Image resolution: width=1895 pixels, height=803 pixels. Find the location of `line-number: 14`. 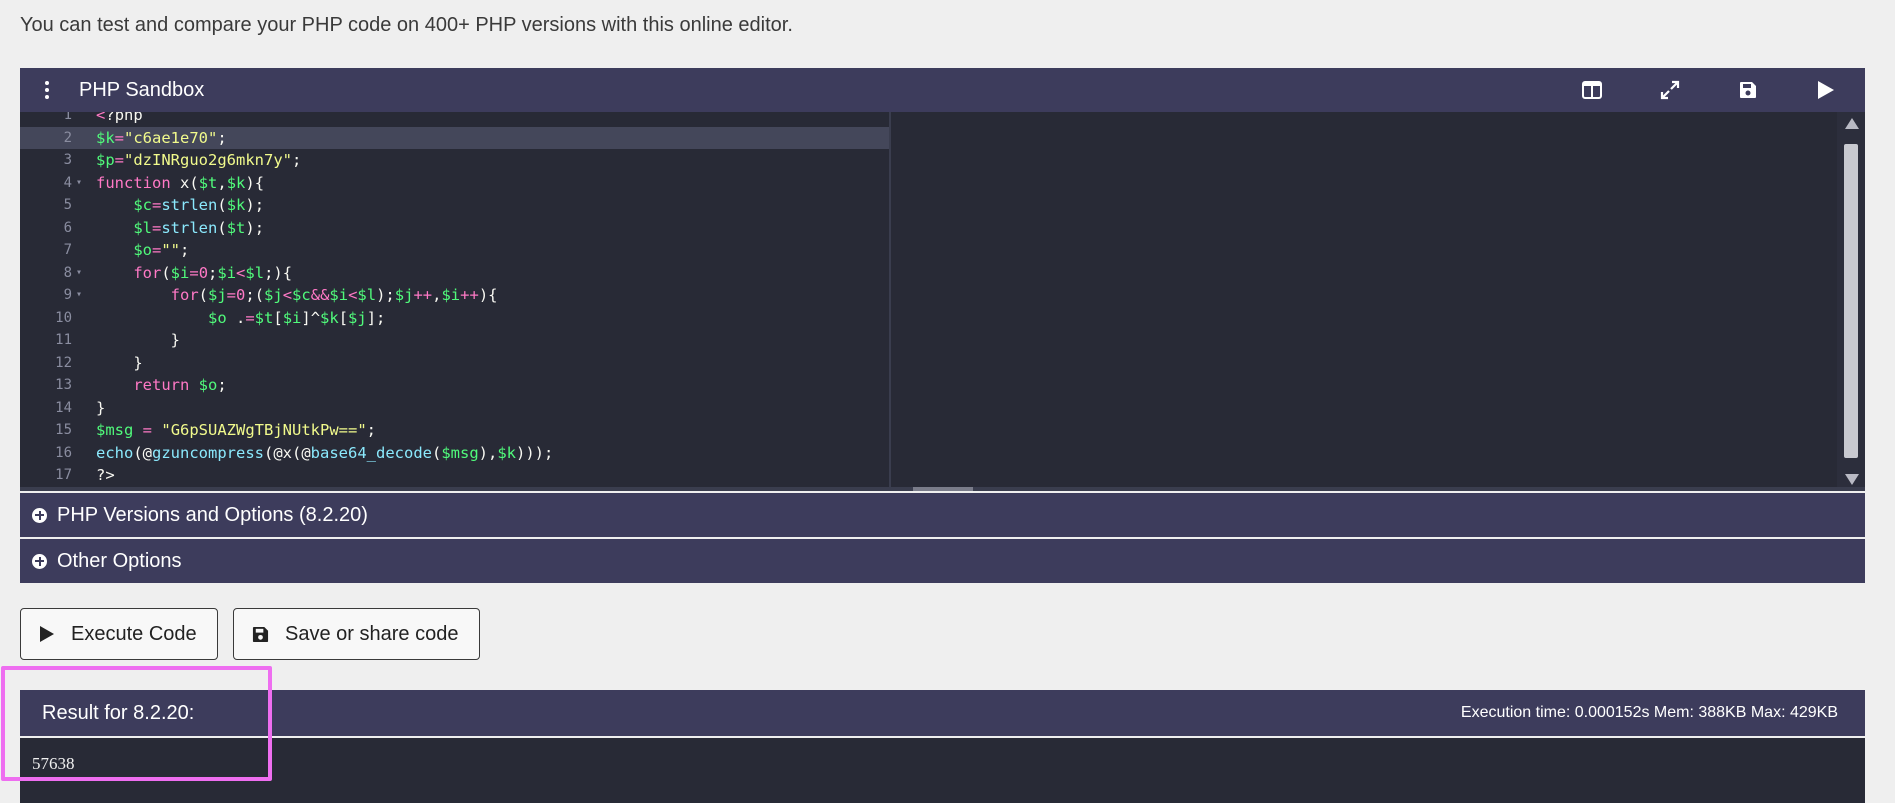

line-number: 14 is located at coordinates (63, 407).